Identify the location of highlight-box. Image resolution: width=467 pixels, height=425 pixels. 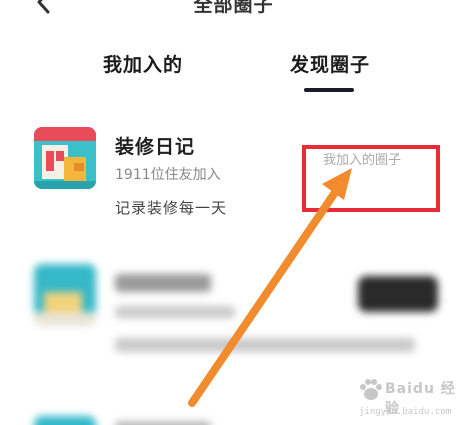
(371, 178).